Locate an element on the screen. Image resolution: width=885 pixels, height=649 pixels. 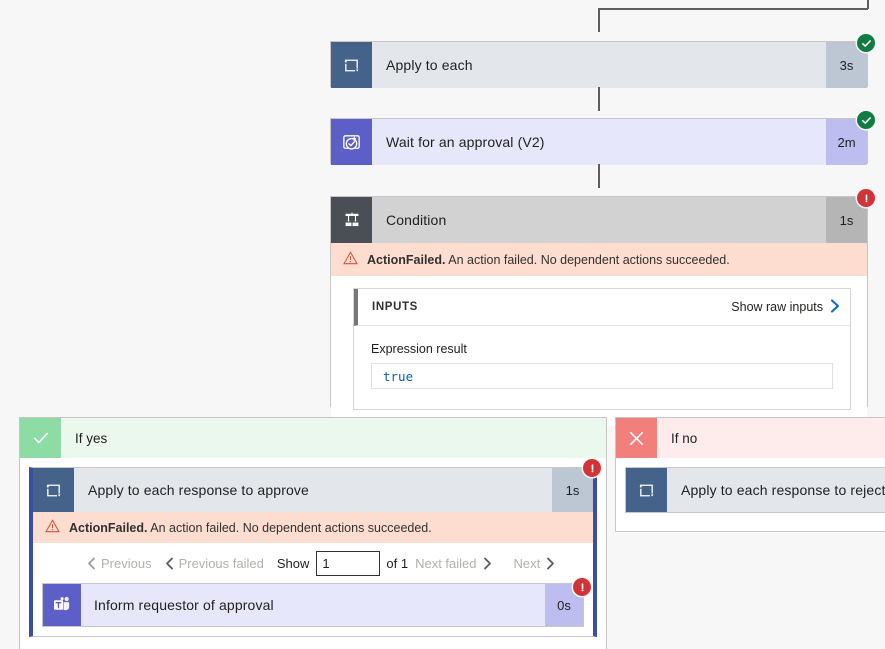
inputs-panel-header: INPUTS Show raw inputs is located at coordinates (602, 307).